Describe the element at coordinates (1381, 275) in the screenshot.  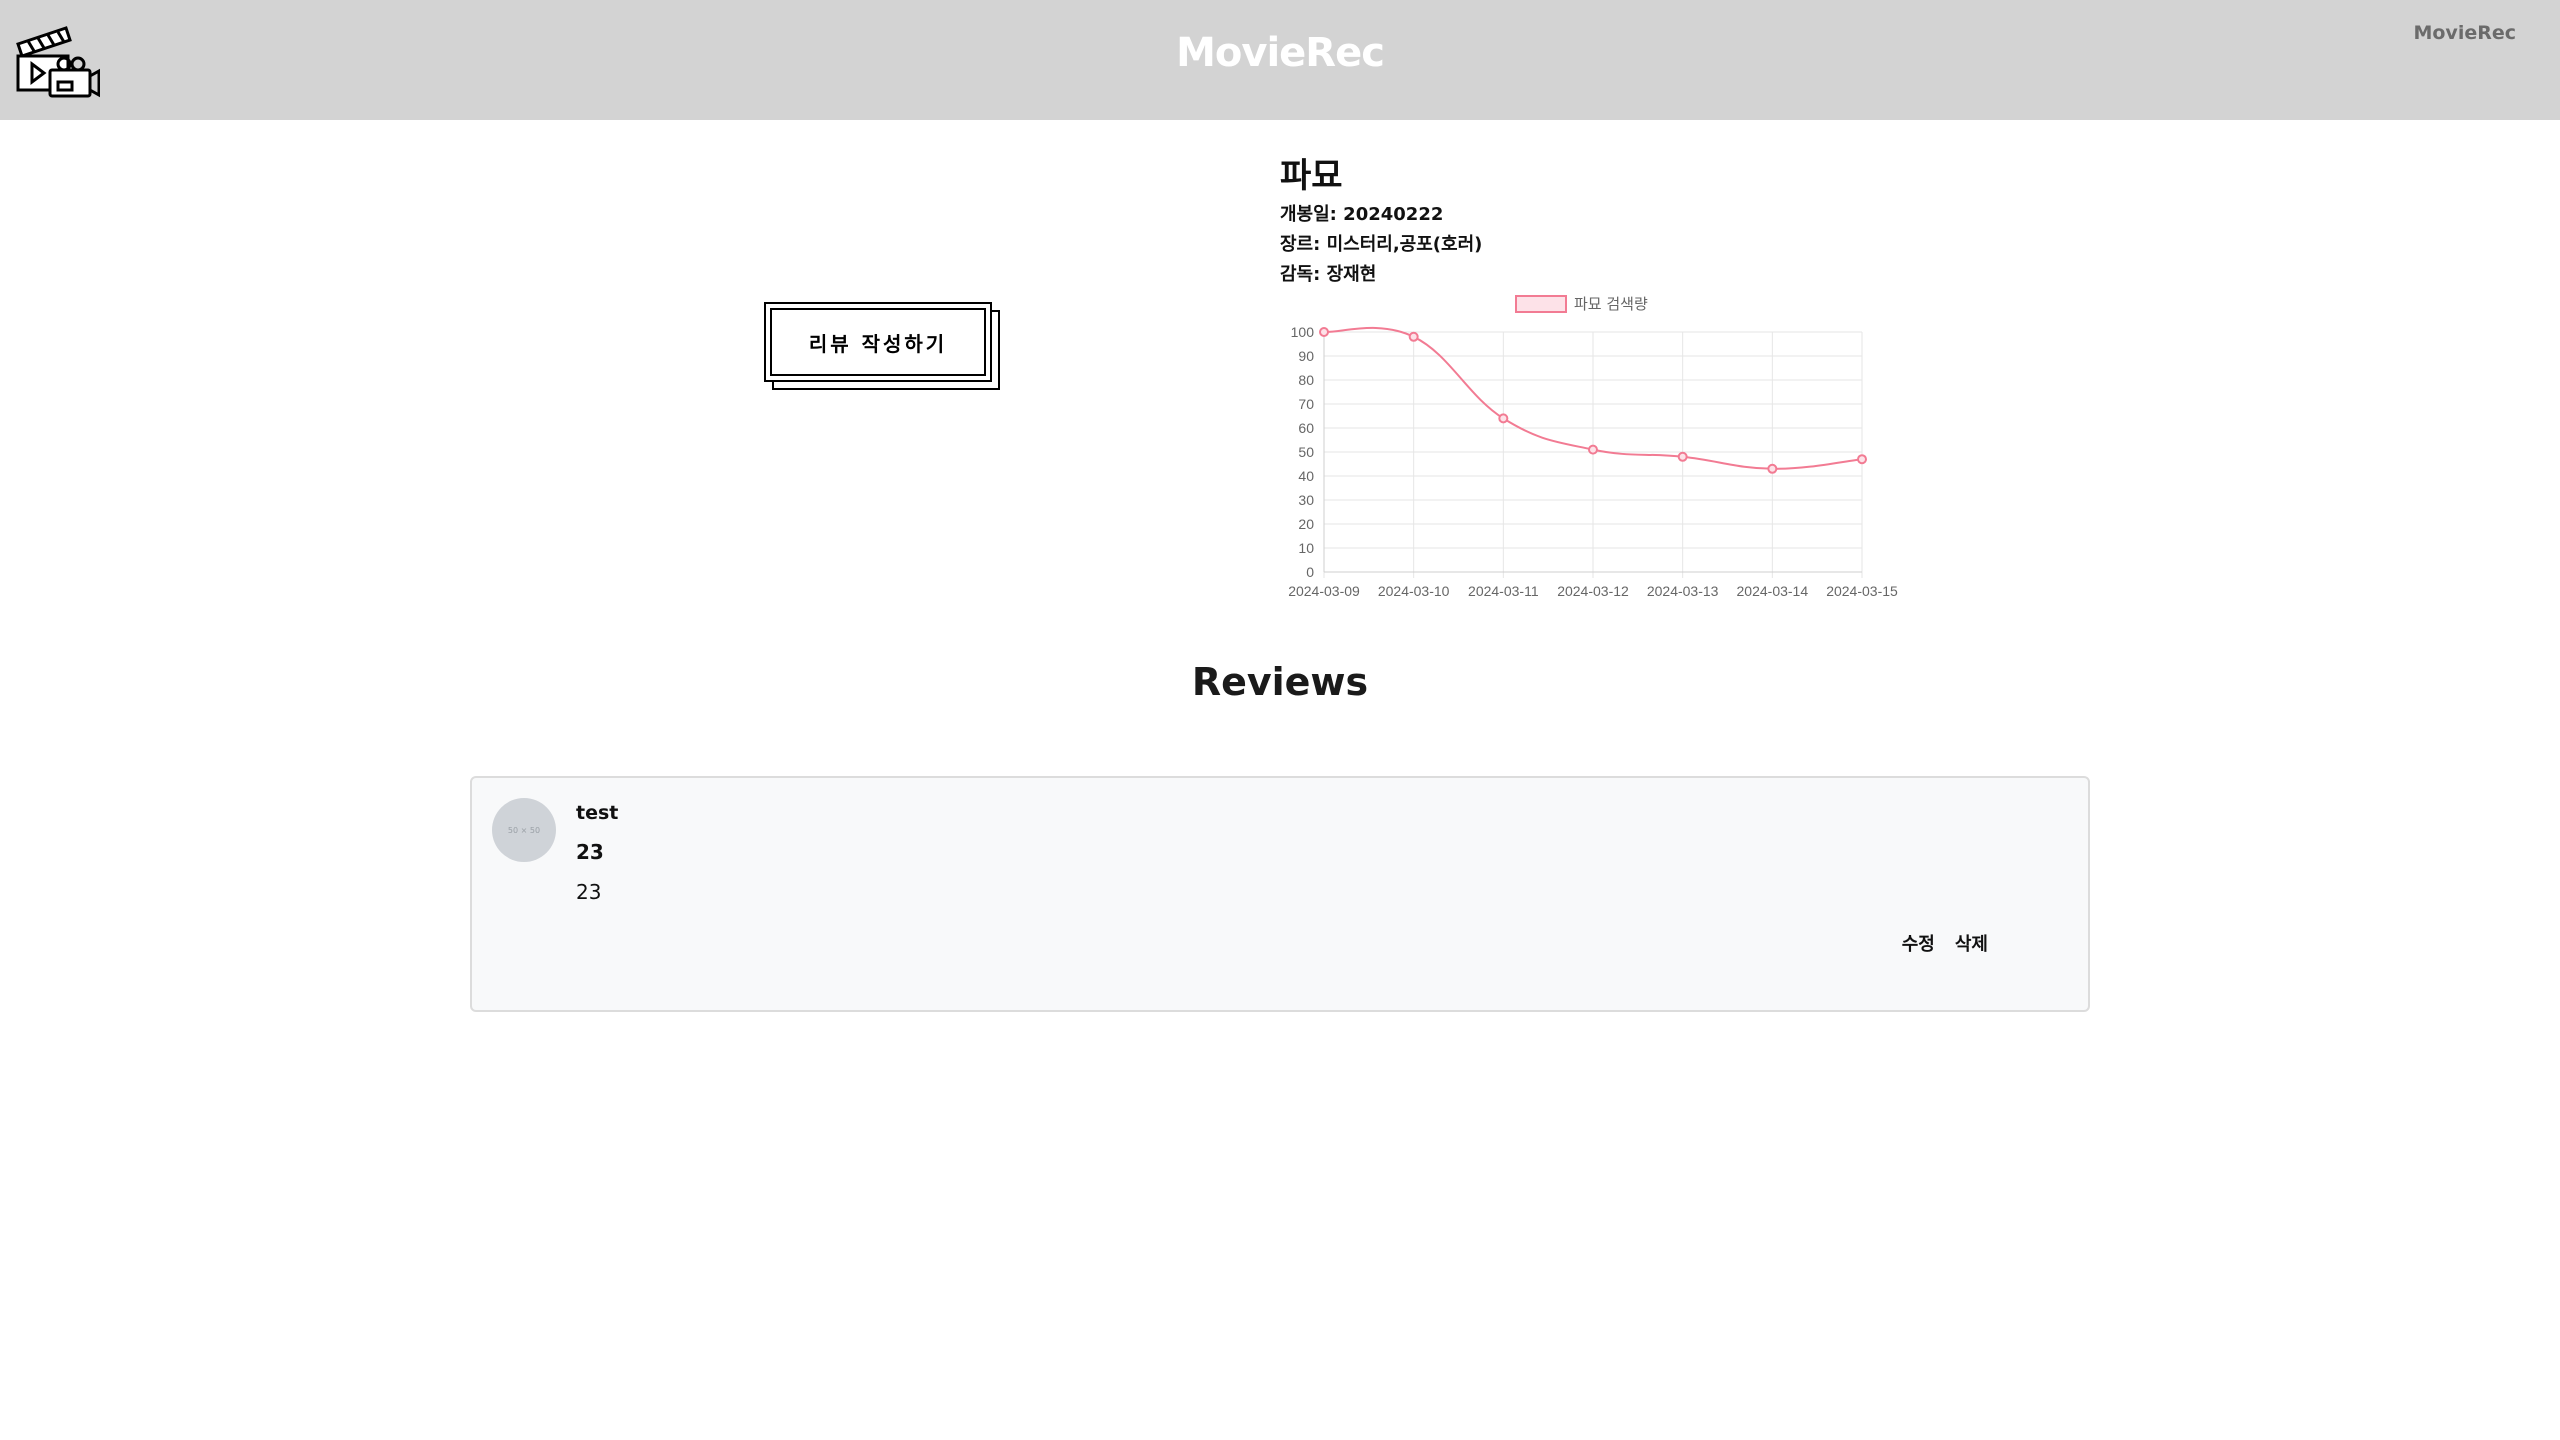
I see `director-row: 감독: 장재현` at that location.